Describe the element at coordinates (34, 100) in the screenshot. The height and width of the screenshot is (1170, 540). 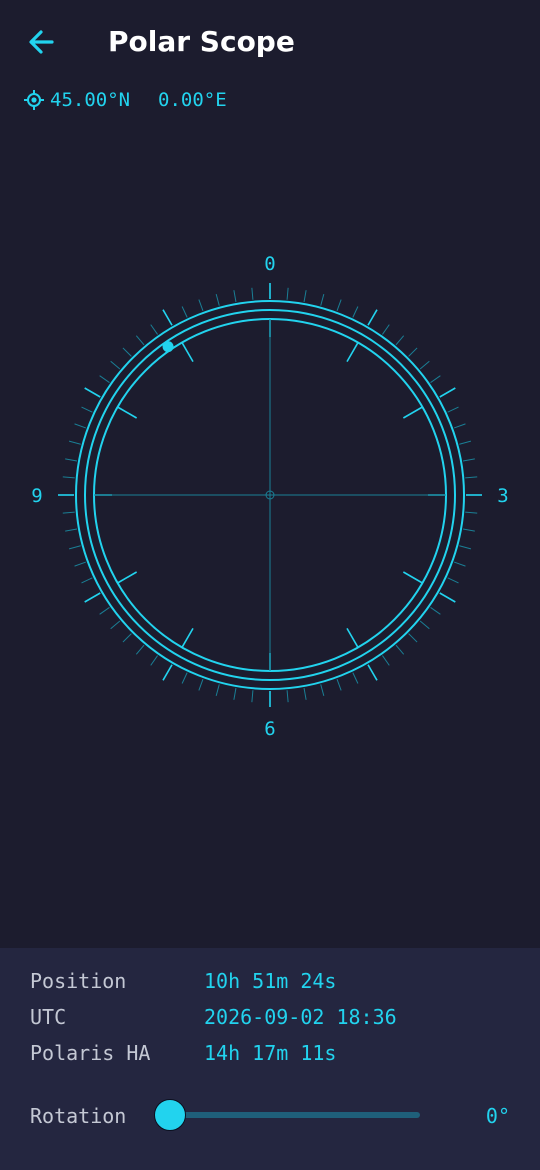
I see `gps-target-icon` at that location.